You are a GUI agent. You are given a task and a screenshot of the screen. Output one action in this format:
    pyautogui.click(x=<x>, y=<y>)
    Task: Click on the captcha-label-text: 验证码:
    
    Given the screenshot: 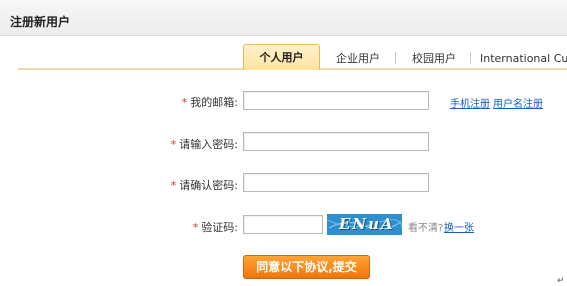 What is the action you would take?
    pyautogui.click(x=219, y=227)
    